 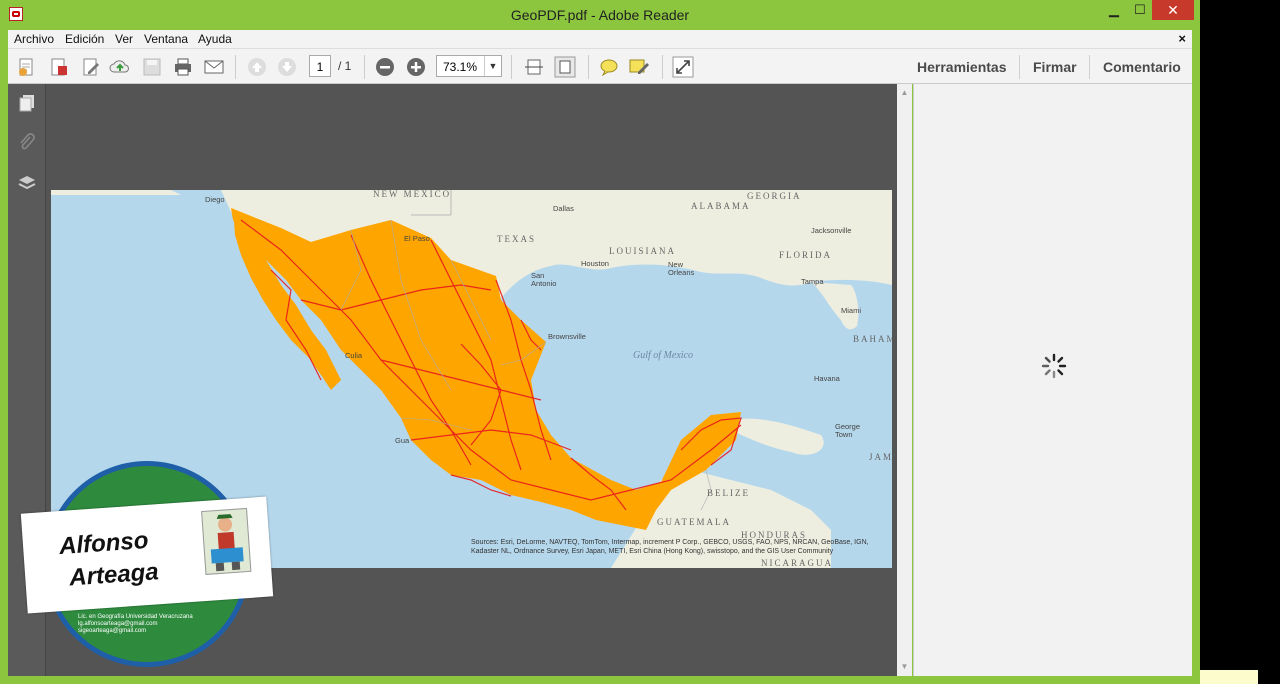 What do you see at coordinates (166, 39) in the screenshot?
I see `menu-ventana: Ventana` at bounding box center [166, 39].